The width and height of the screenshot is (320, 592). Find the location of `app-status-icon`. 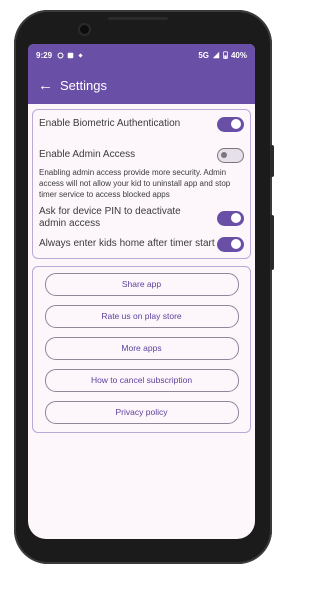

app-status-icon is located at coordinates (70, 55).